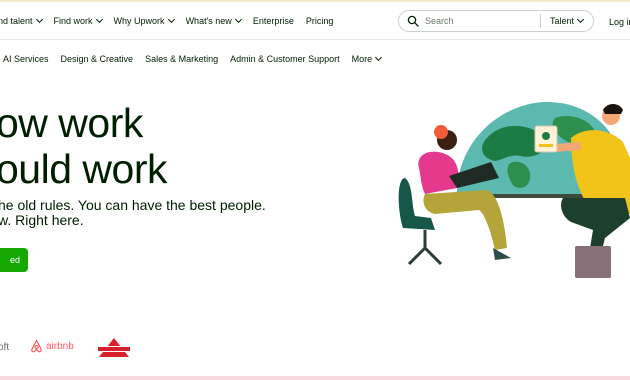  Describe the element at coordinates (139, 21) in the screenshot. I see `nav-why-upwork-label: Why Upwork` at that location.